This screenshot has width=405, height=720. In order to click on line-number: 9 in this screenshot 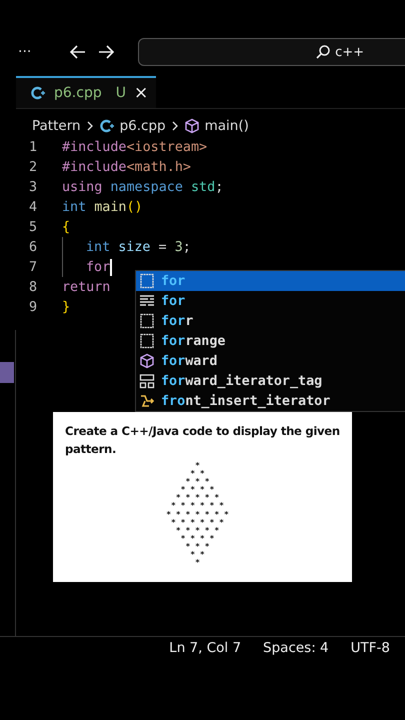, I will do `click(33, 307)`.